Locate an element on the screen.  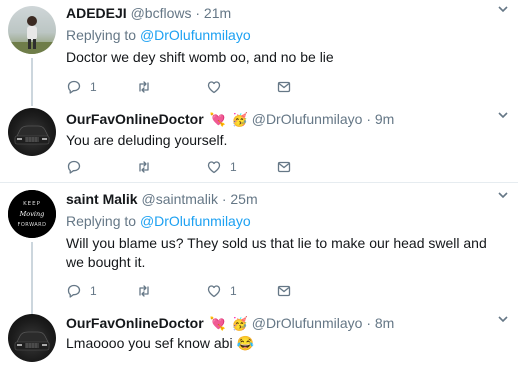
user-handle: @bcflows is located at coordinates (161, 13).